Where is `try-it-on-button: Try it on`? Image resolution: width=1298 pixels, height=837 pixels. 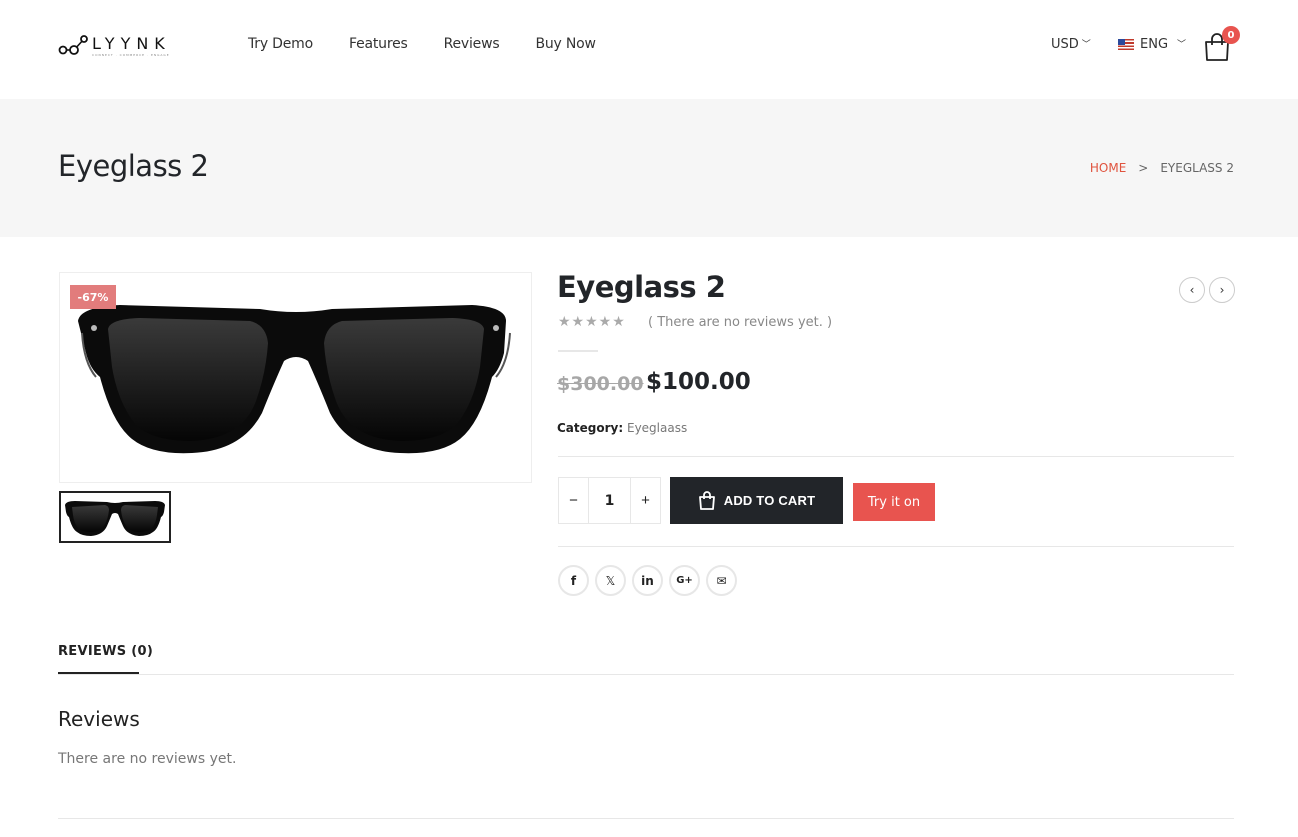
try-it-on-button: Try it on is located at coordinates (894, 502).